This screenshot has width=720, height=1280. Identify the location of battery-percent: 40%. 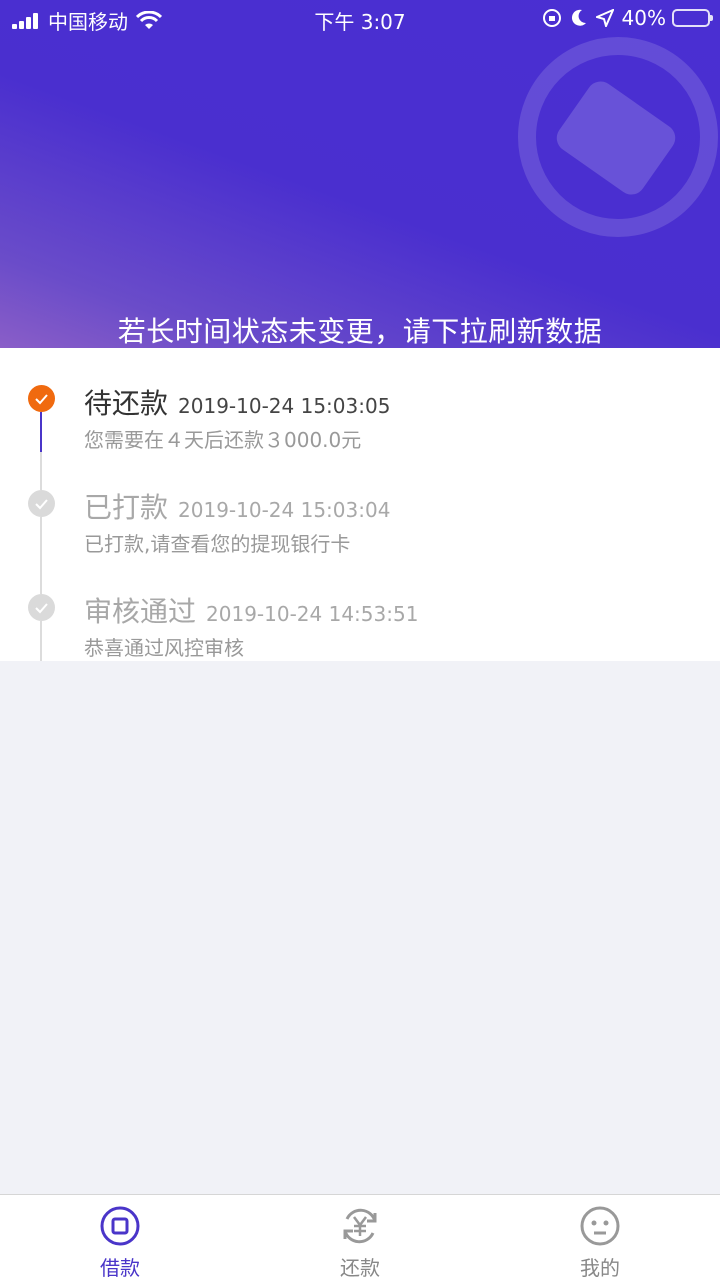
(643, 18).